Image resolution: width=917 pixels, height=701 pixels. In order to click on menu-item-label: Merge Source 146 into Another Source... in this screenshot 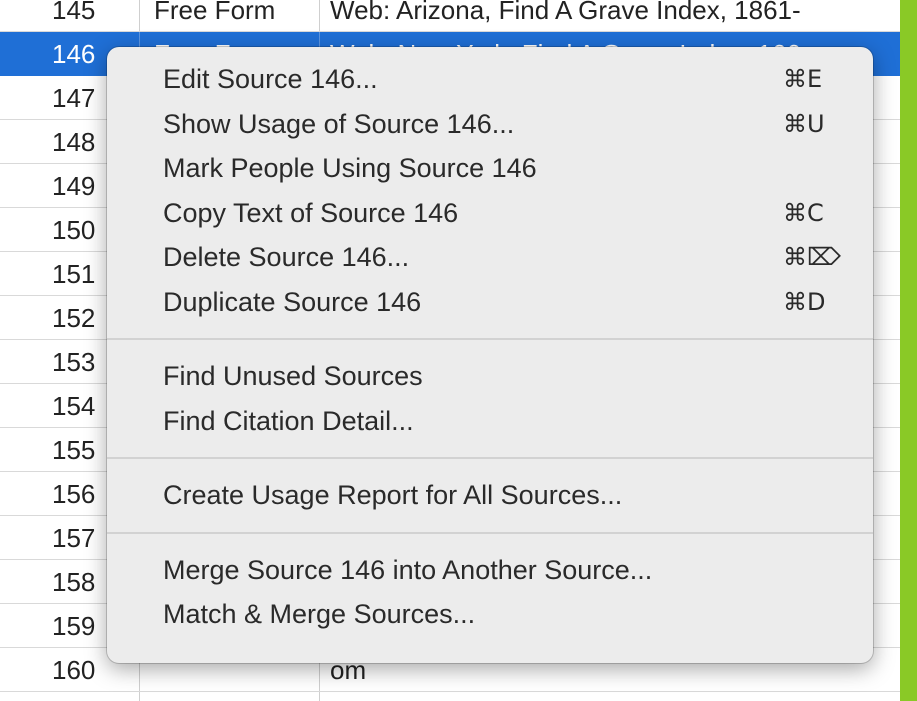, I will do `click(408, 570)`.